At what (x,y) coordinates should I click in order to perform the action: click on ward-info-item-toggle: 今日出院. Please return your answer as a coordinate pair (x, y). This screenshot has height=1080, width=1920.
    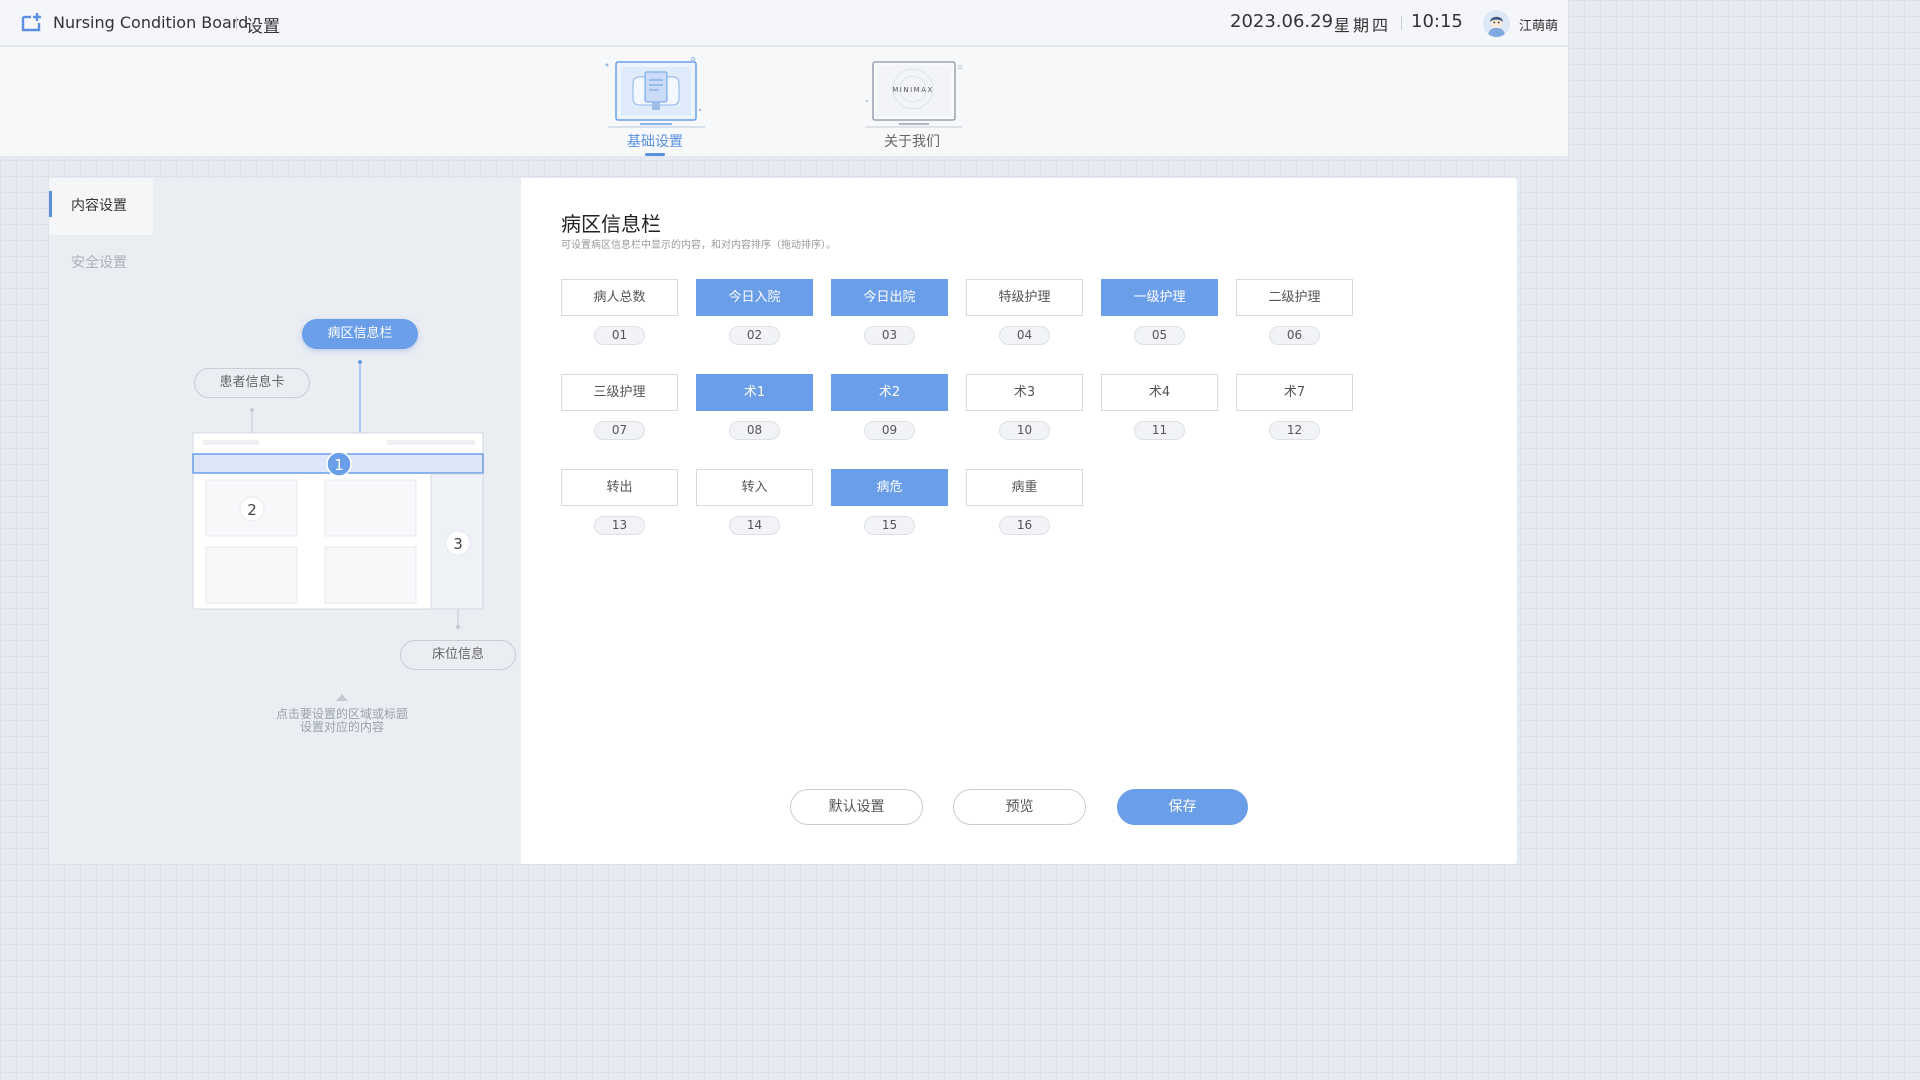
    Looking at the image, I should click on (889, 297).